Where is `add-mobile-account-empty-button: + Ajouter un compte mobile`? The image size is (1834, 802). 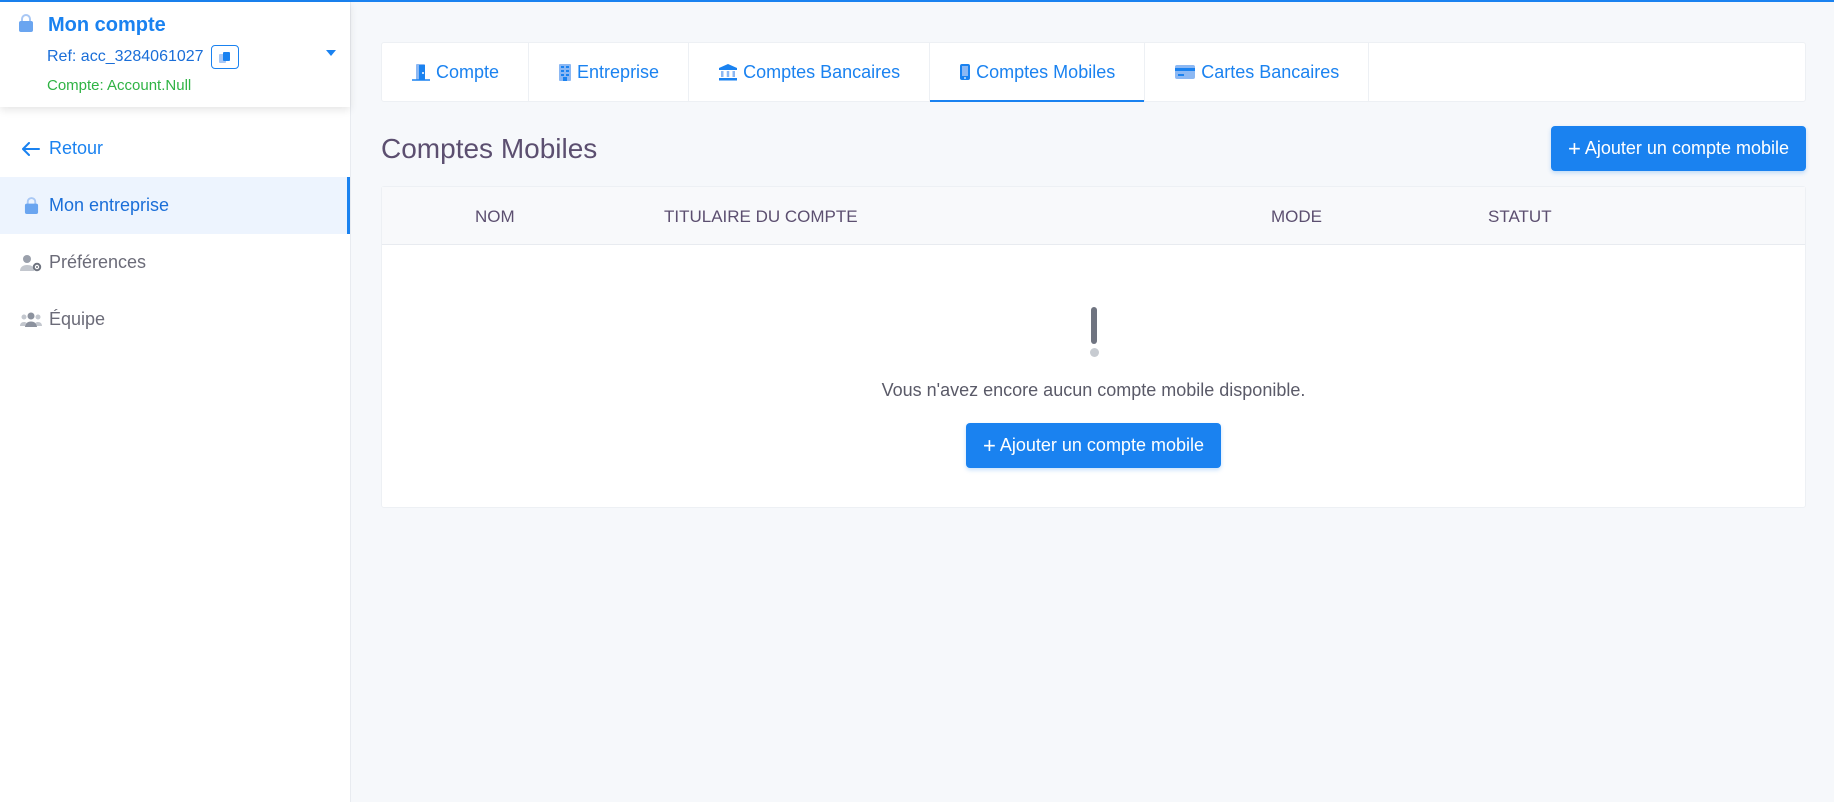
add-mobile-account-empty-button: + Ajouter un compte mobile is located at coordinates (1093, 445).